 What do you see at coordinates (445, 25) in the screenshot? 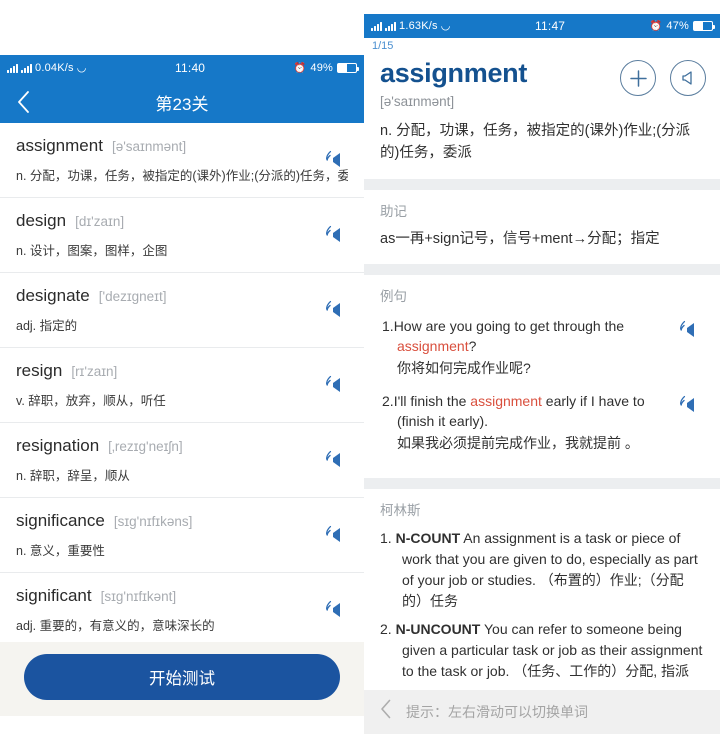
I see `wifi-icon: ◡` at bounding box center [445, 25].